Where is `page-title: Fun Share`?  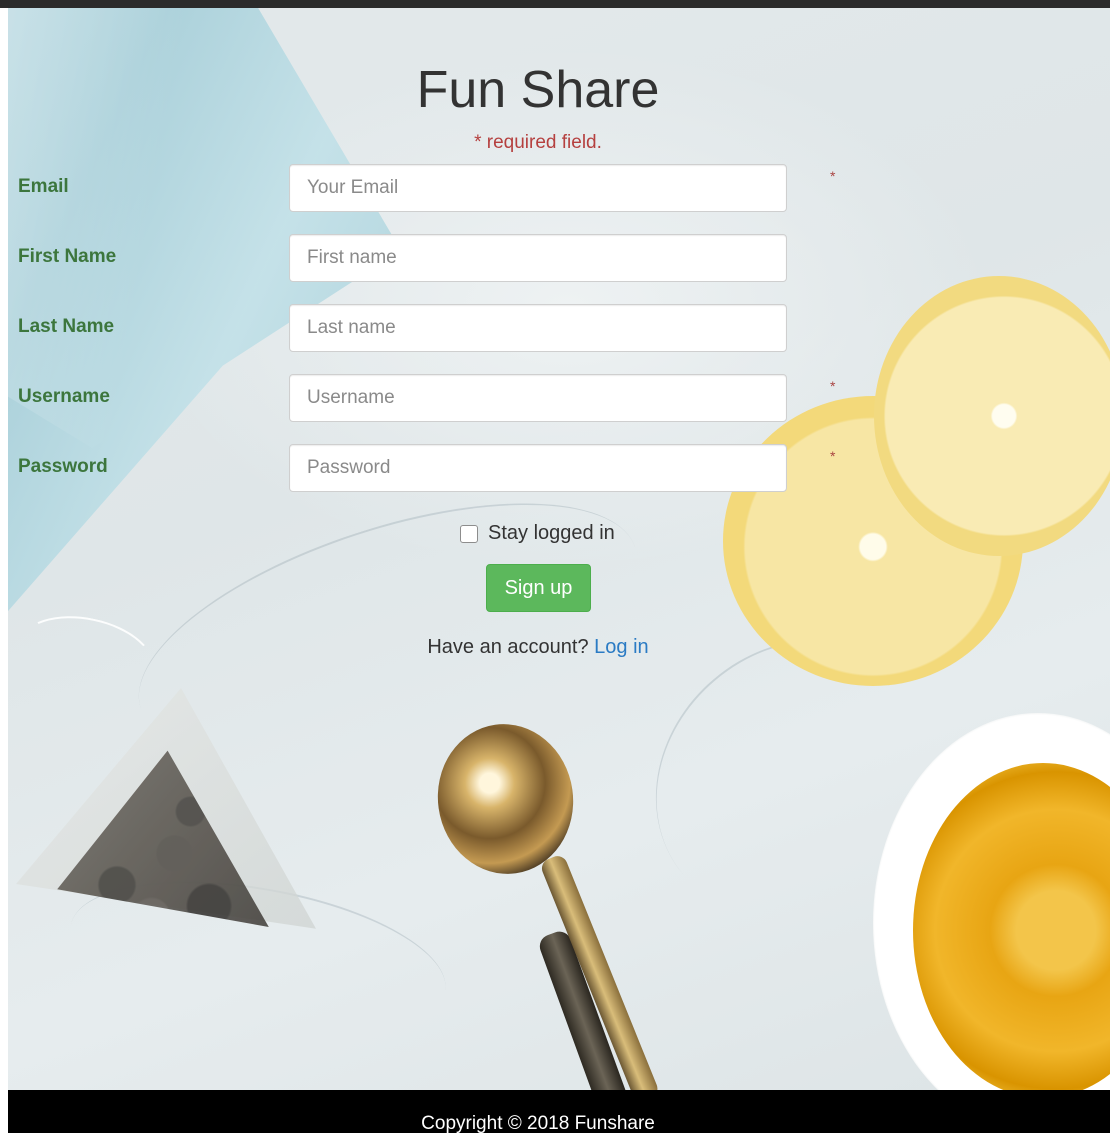
page-title: Fun Share is located at coordinates (538, 90).